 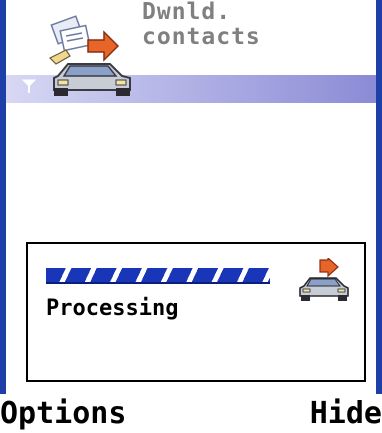 I want to click on progress-fill, so click(x=158, y=276).